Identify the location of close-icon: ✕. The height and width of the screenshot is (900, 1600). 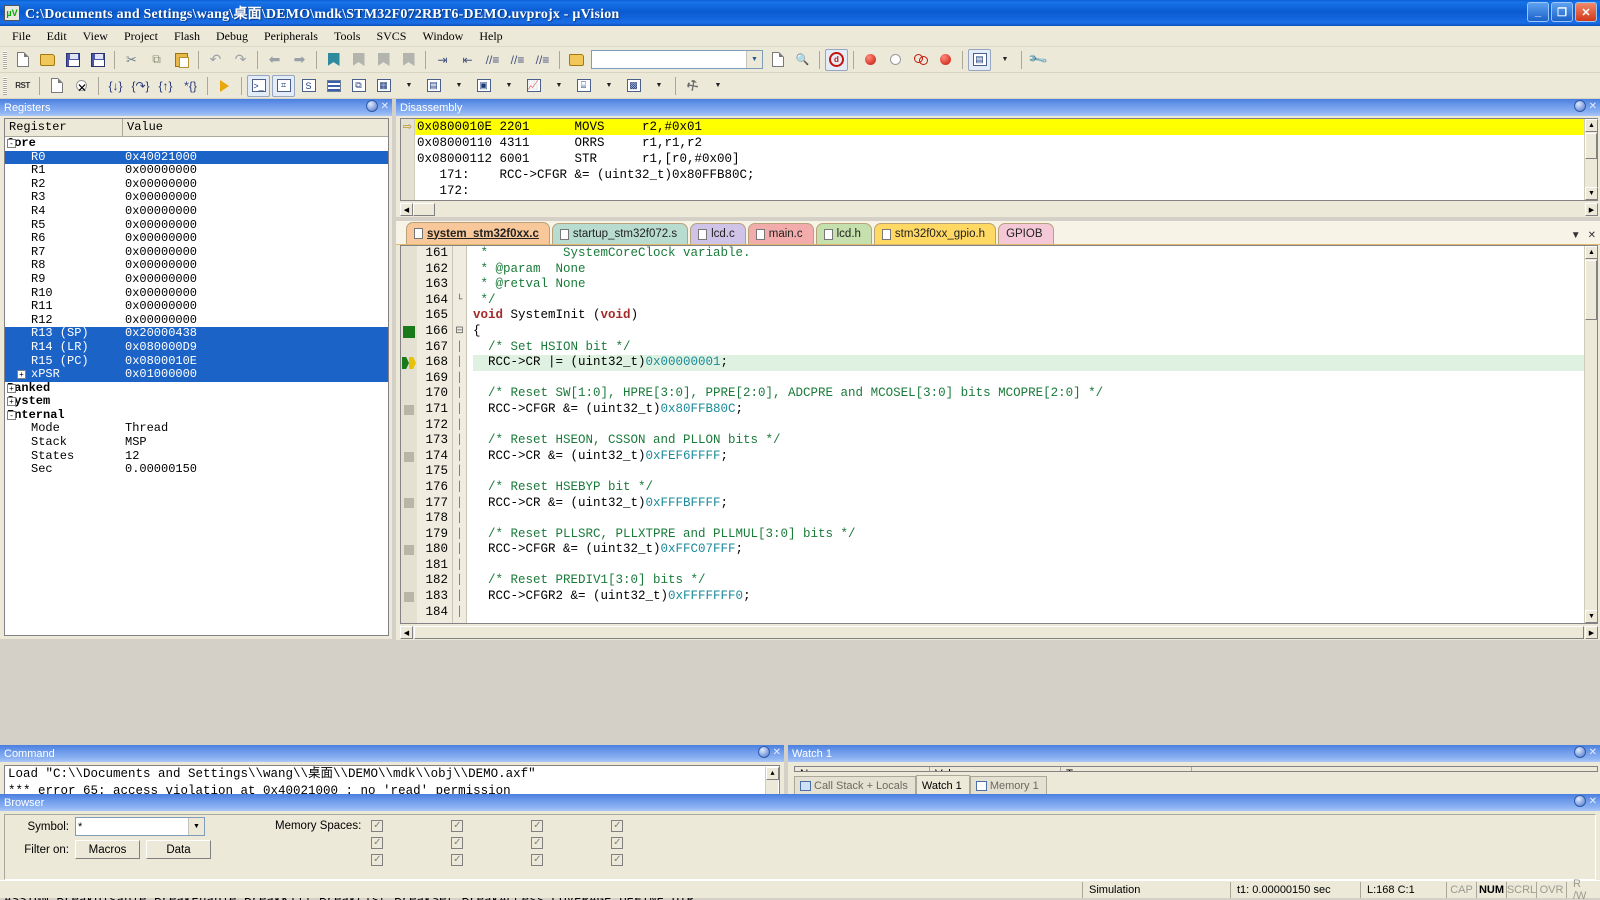
(1593, 752).